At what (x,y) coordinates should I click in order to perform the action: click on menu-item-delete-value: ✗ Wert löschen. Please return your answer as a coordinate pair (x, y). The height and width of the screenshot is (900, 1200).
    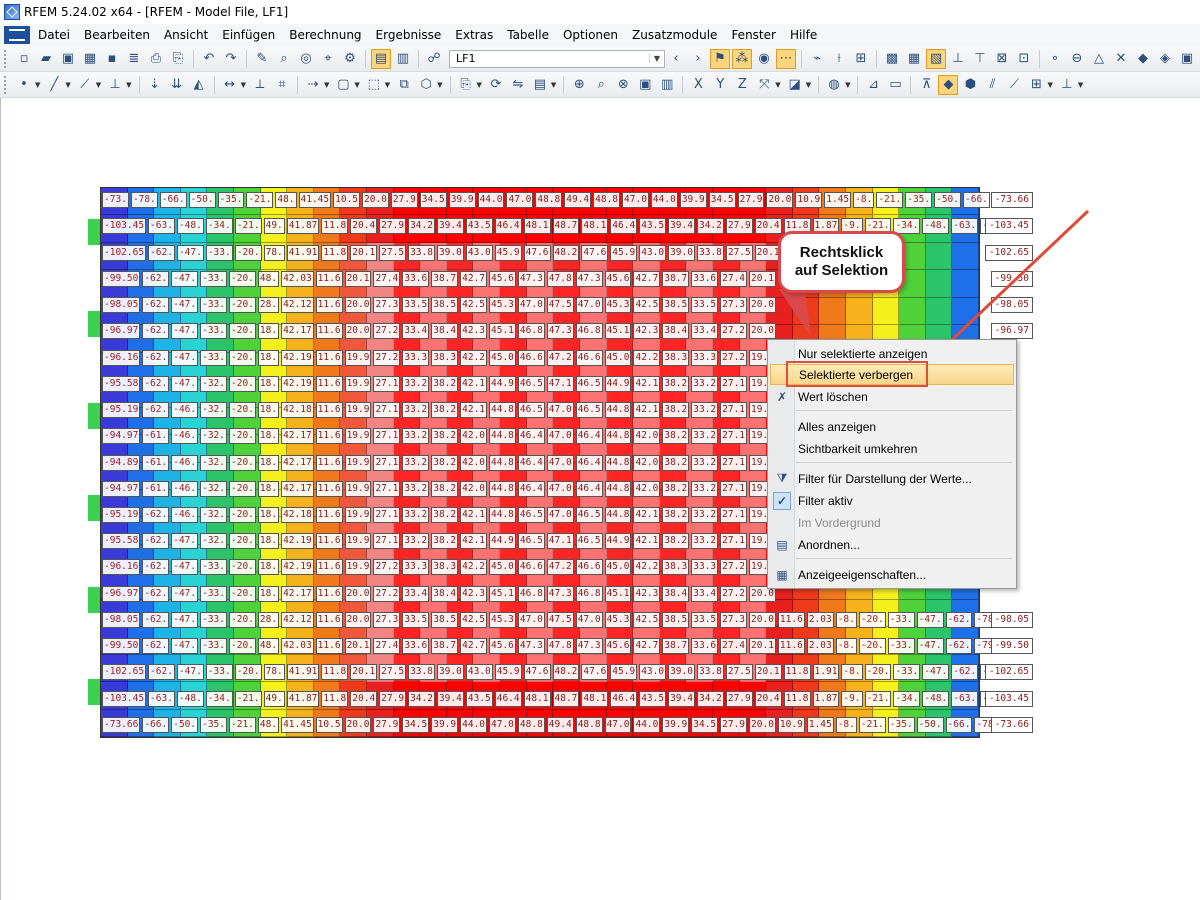
    Looking at the image, I should click on (892, 396).